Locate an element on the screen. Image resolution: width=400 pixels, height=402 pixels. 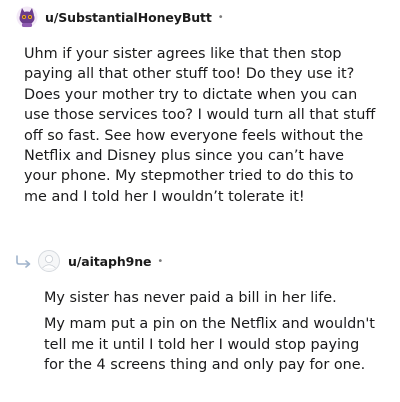
username-link: u/aitaph9ne is located at coordinates (110, 261).